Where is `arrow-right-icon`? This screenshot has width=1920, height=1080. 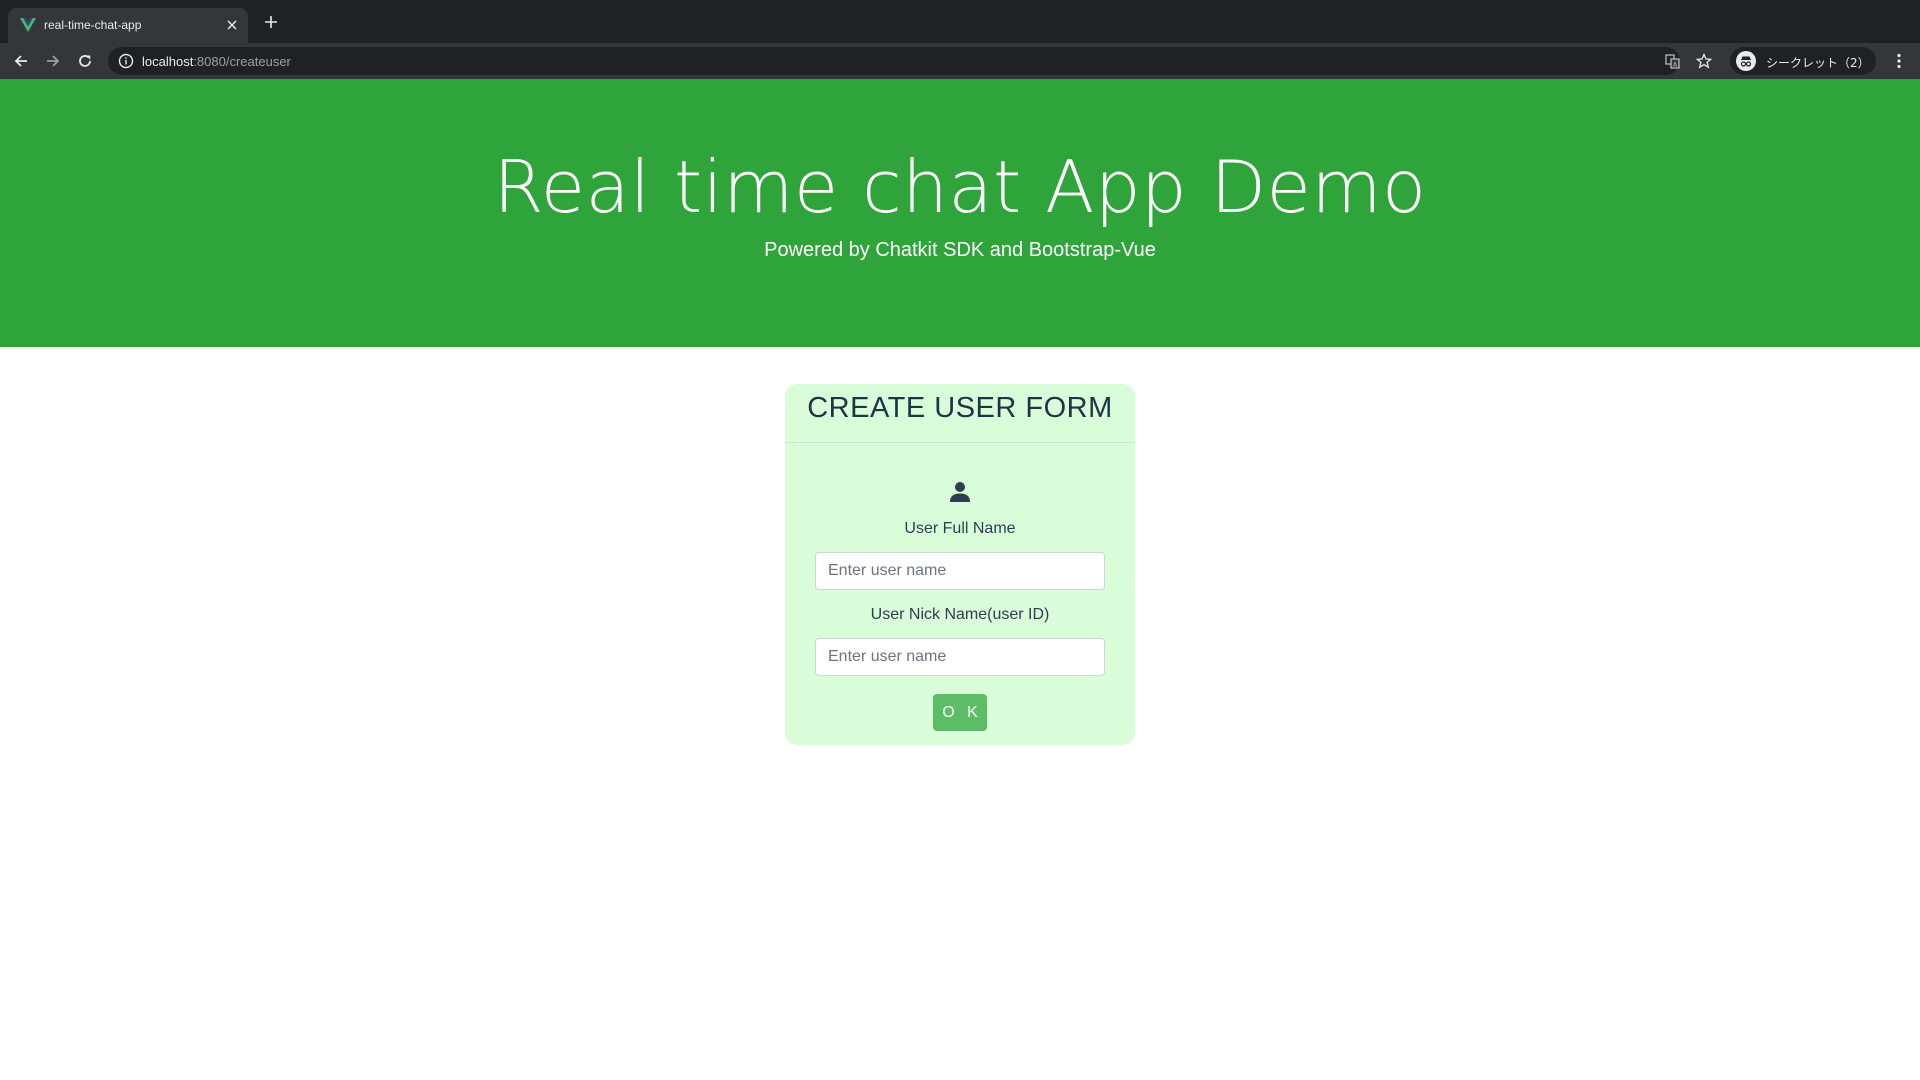 arrow-right-icon is located at coordinates (53, 61).